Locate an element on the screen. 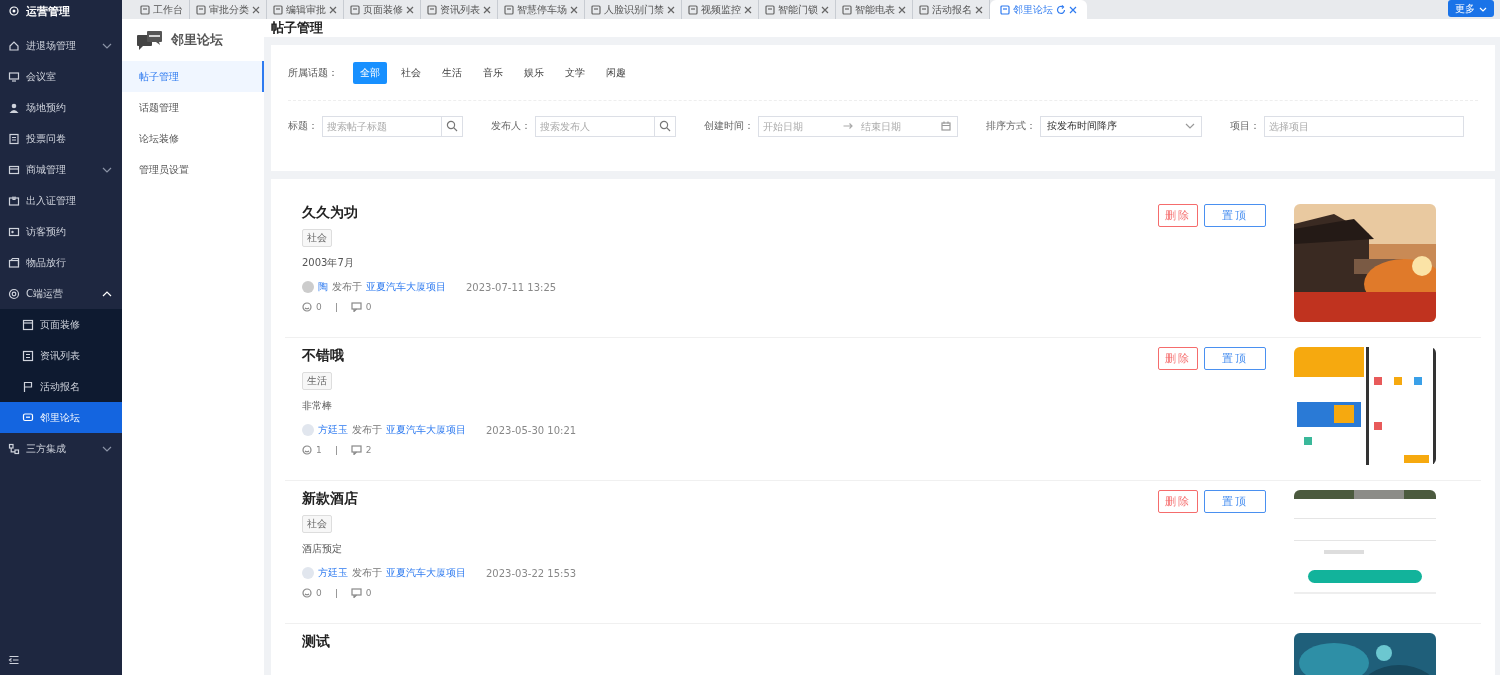  tab: 邻里论坛 is located at coordinates (1038, 9).